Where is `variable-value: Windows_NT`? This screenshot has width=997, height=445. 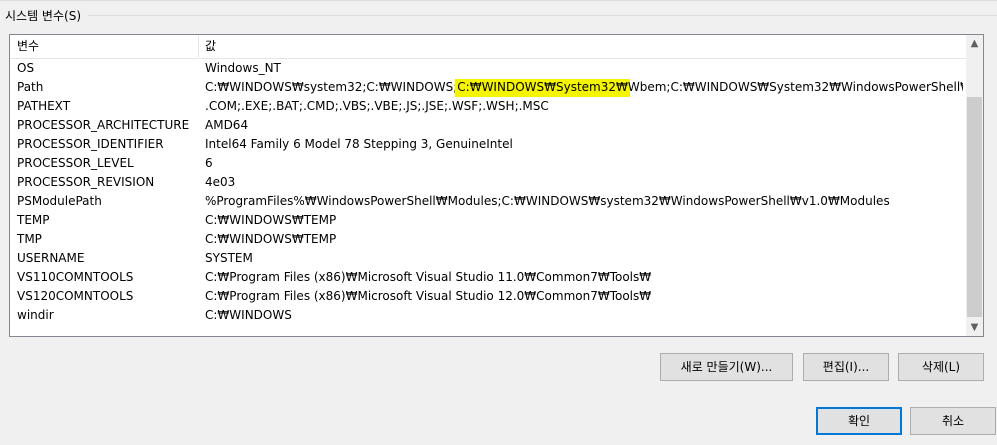
variable-value: Windows_NT is located at coordinates (243, 68).